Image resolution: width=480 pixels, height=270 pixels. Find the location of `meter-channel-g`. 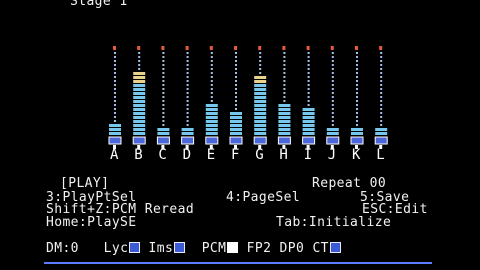

meter-channel-g is located at coordinates (260, 97).